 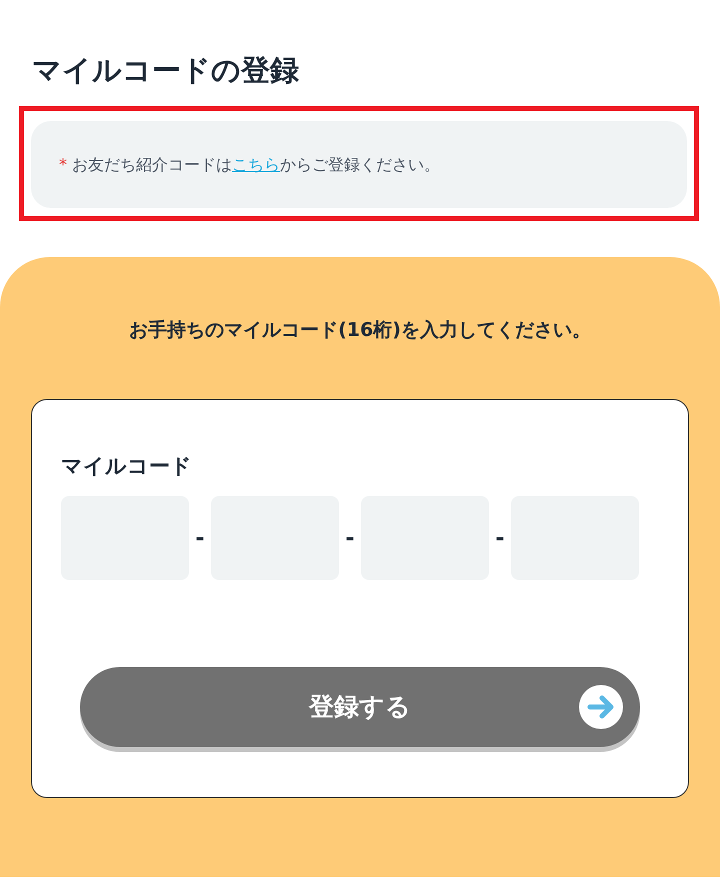 What do you see at coordinates (360, 330) in the screenshot?
I see `instruction-text: お手持ちのマイルコード(16桁)を入力してください。` at bounding box center [360, 330].